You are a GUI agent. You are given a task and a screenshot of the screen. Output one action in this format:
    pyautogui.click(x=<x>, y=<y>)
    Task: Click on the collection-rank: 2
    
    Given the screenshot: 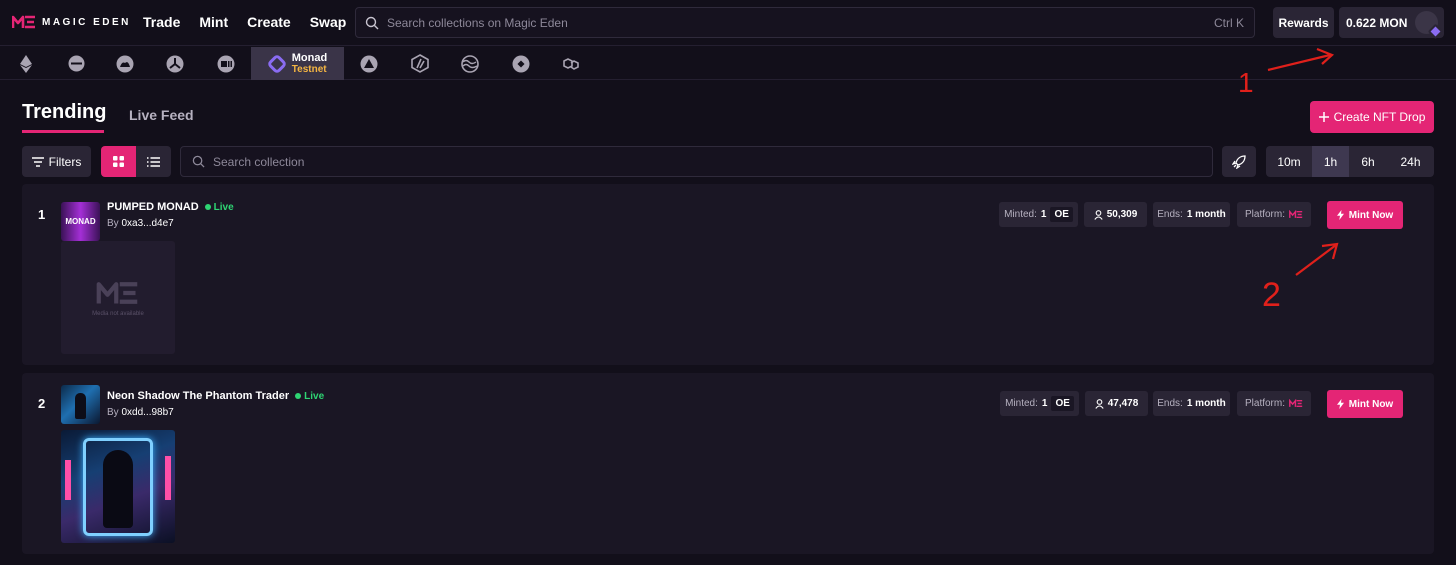 What is the action you would take?
    pyautogui.click(x=42, y=403)
    